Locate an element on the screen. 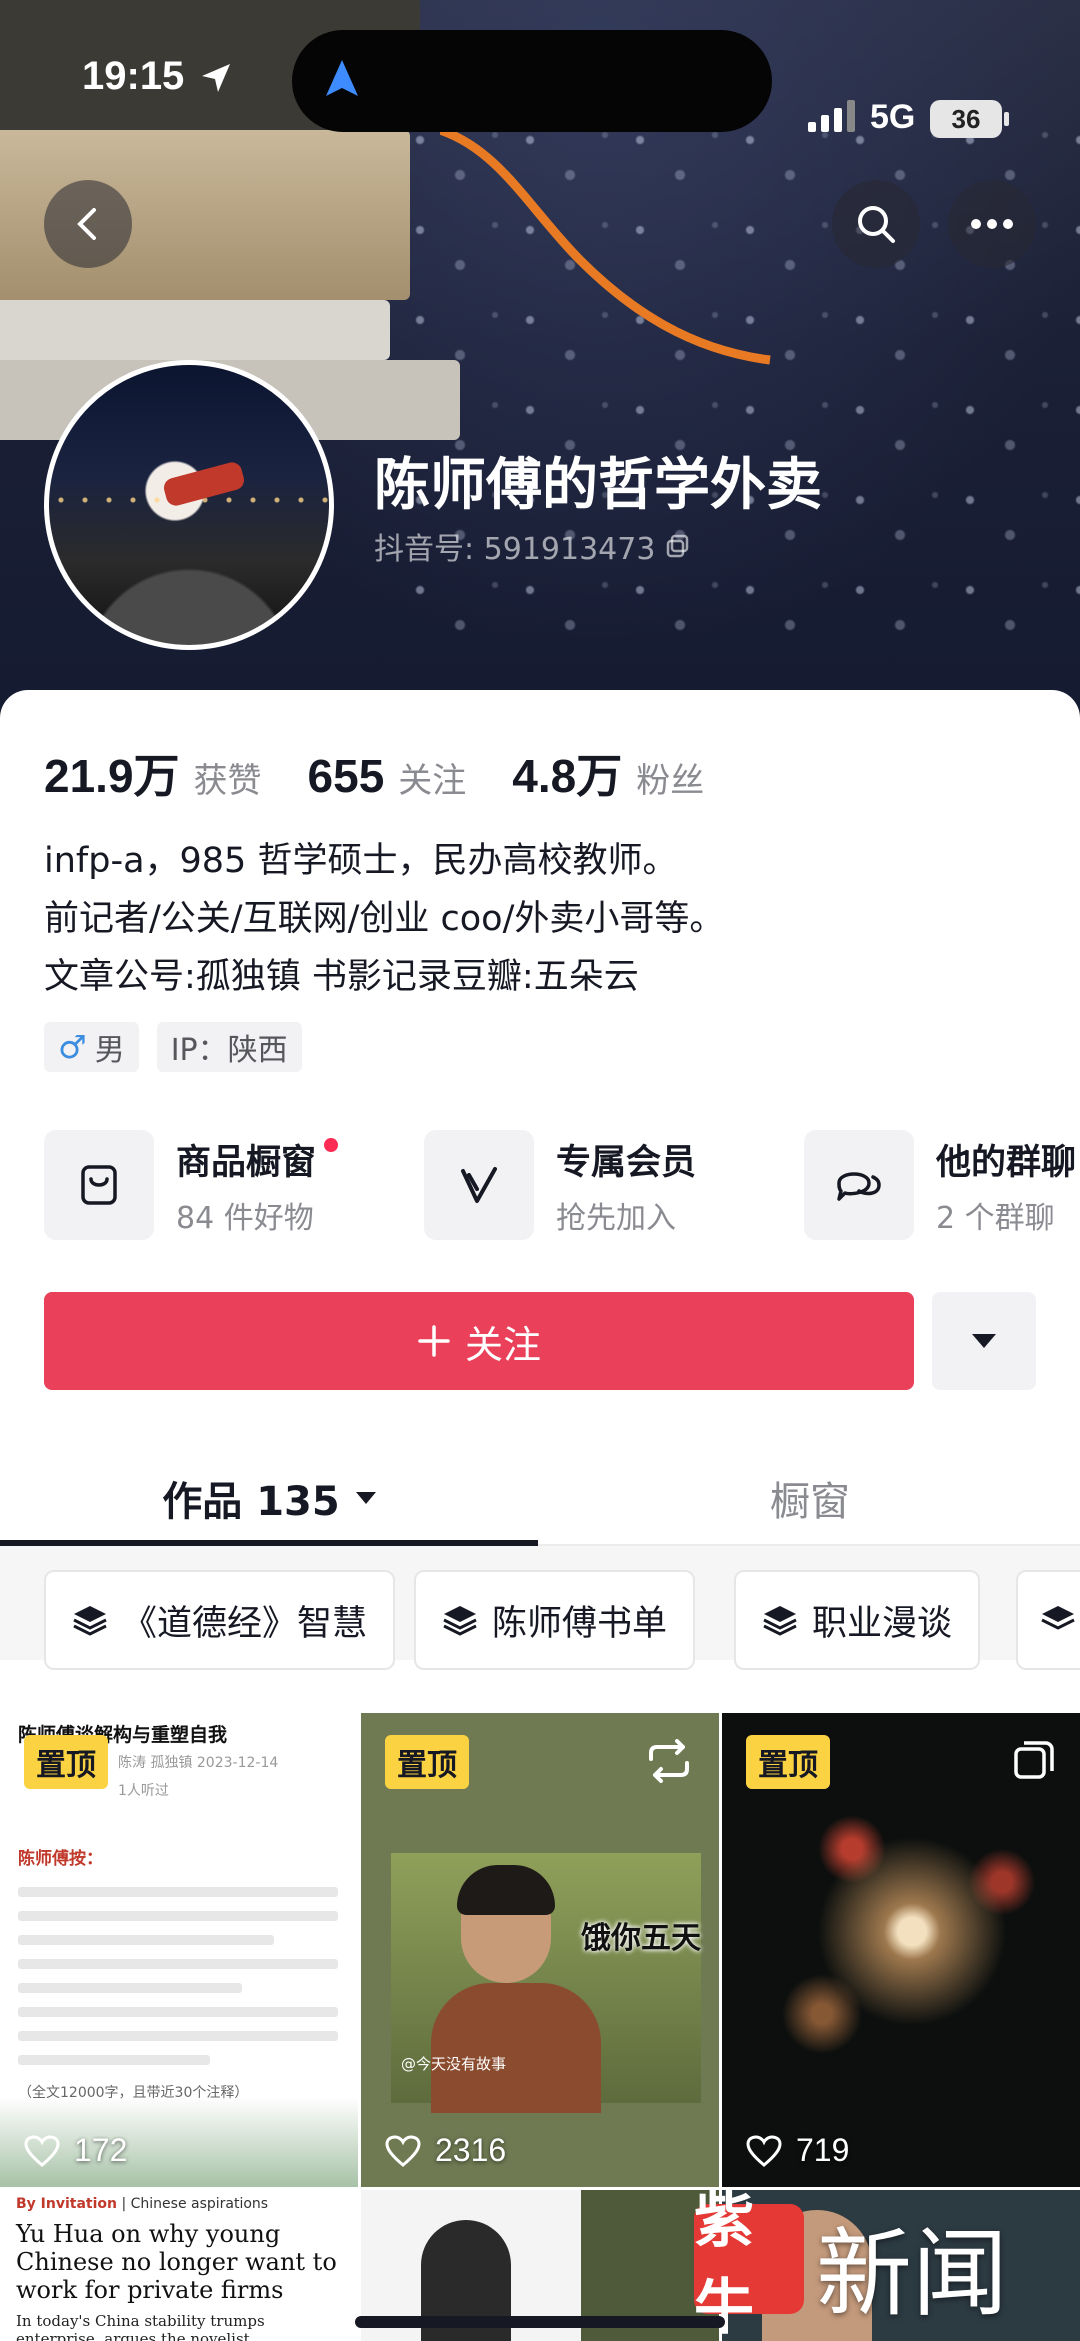  search-button is located at coordinates (876, 224).